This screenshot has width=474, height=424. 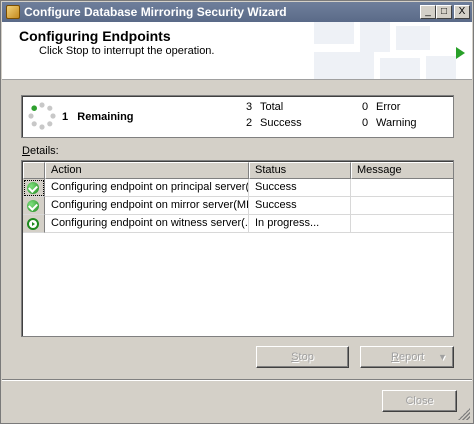 I want to click on column-header-message: Message, so click(x=402, y=170).